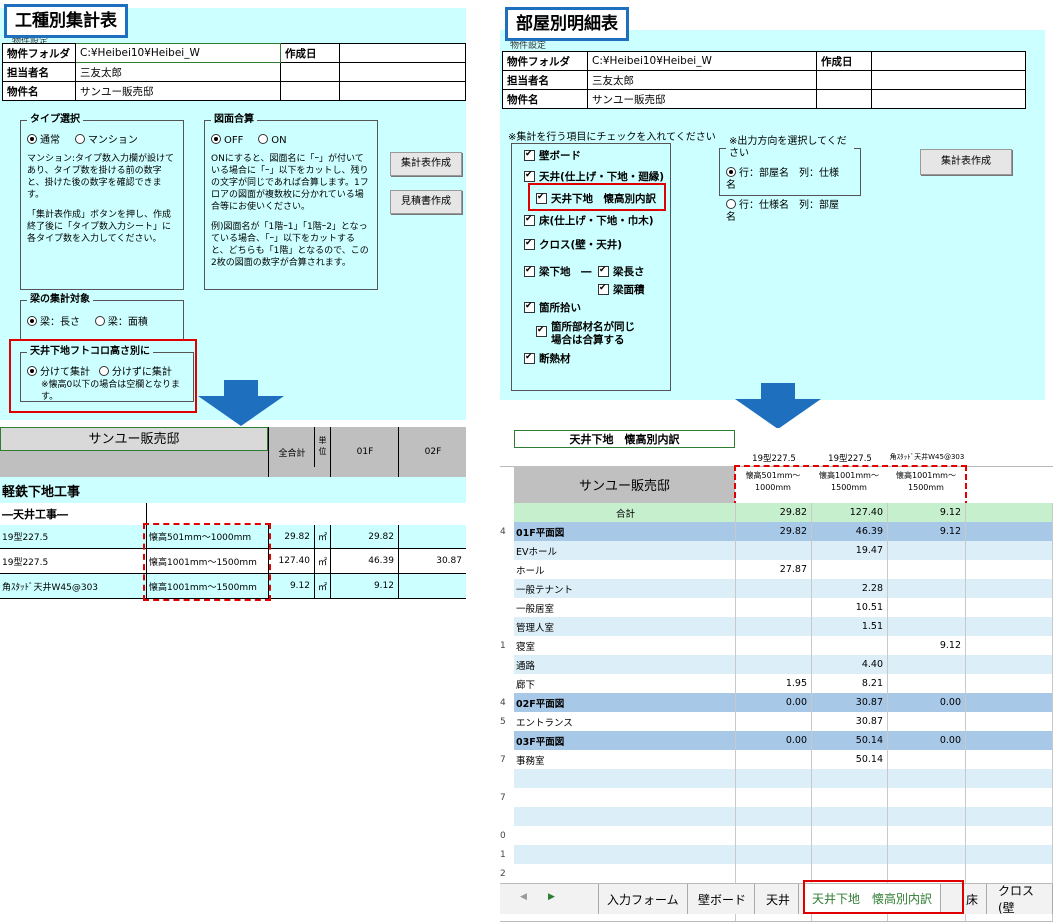 This screenshot has width=1053, height=922. What do you see at coordinates (234, 119) in the screenshot?
I see `drawing-legend: 図面合算` at bounding box center [234, 119].